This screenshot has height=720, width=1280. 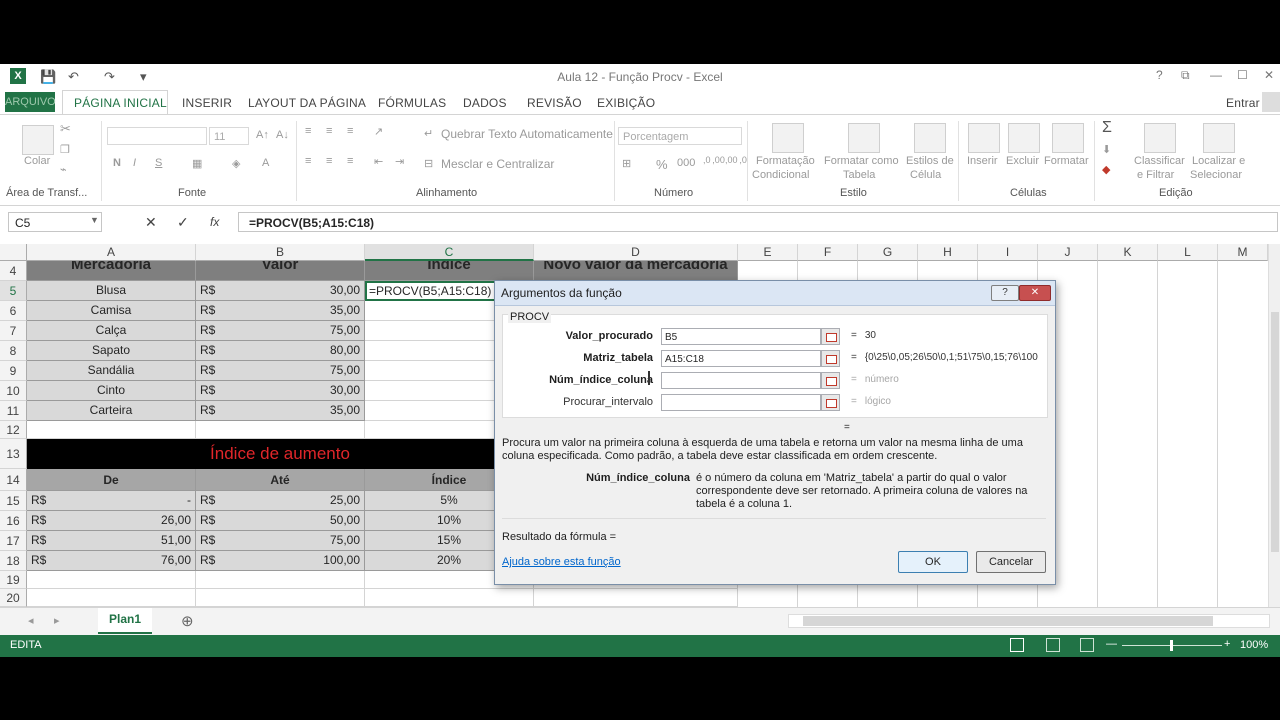 What do you see at coordinates (1159, 75) in the screenshot?
I see `help-icon: ?` at bounding box center [1159, 75].